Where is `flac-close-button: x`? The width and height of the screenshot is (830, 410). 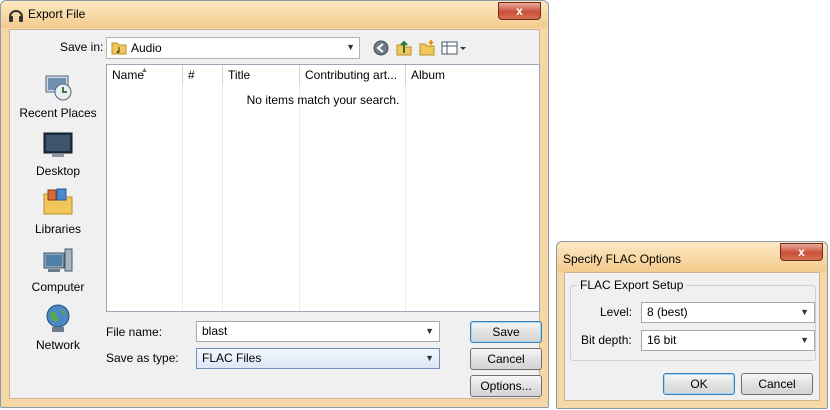
flac-close-button: x is located at coordinates (801, 252).